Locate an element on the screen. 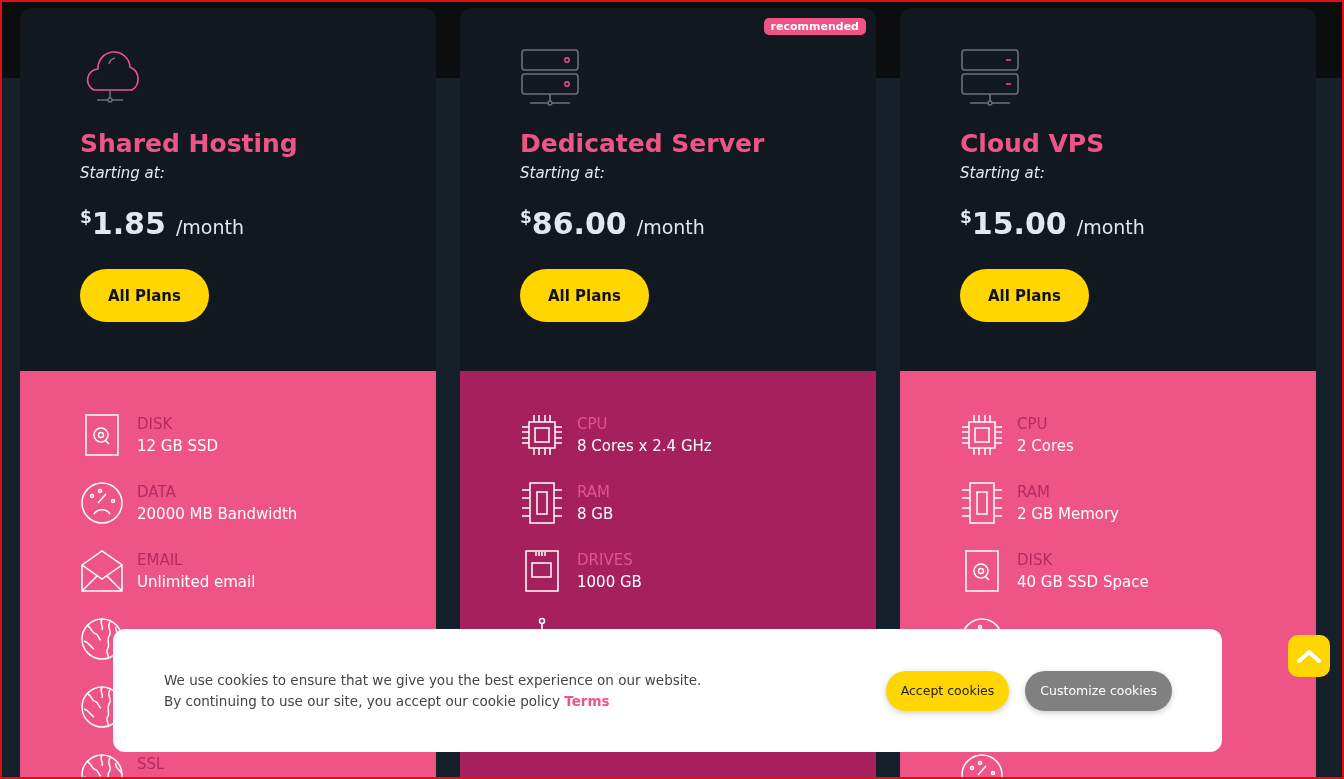 The height and width of the screenshot is (779, 1344). price: $^{$}$86.00 is located at coordinates (573, 223).